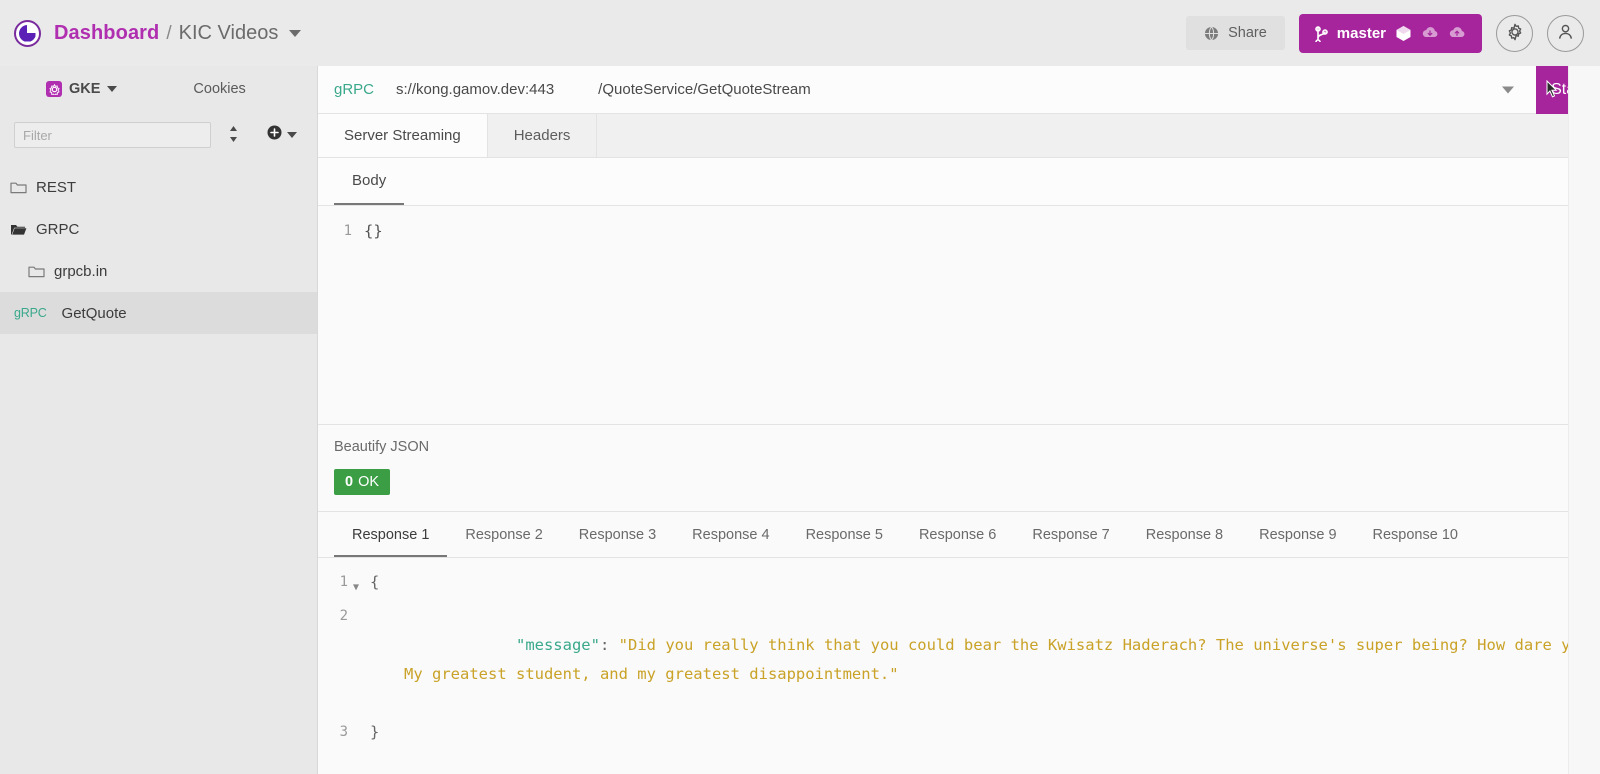  Describe the element at coordinates (158, 313) in the screenshot. I see `tree-item-getquote: gRPC GetQuote` at that location.